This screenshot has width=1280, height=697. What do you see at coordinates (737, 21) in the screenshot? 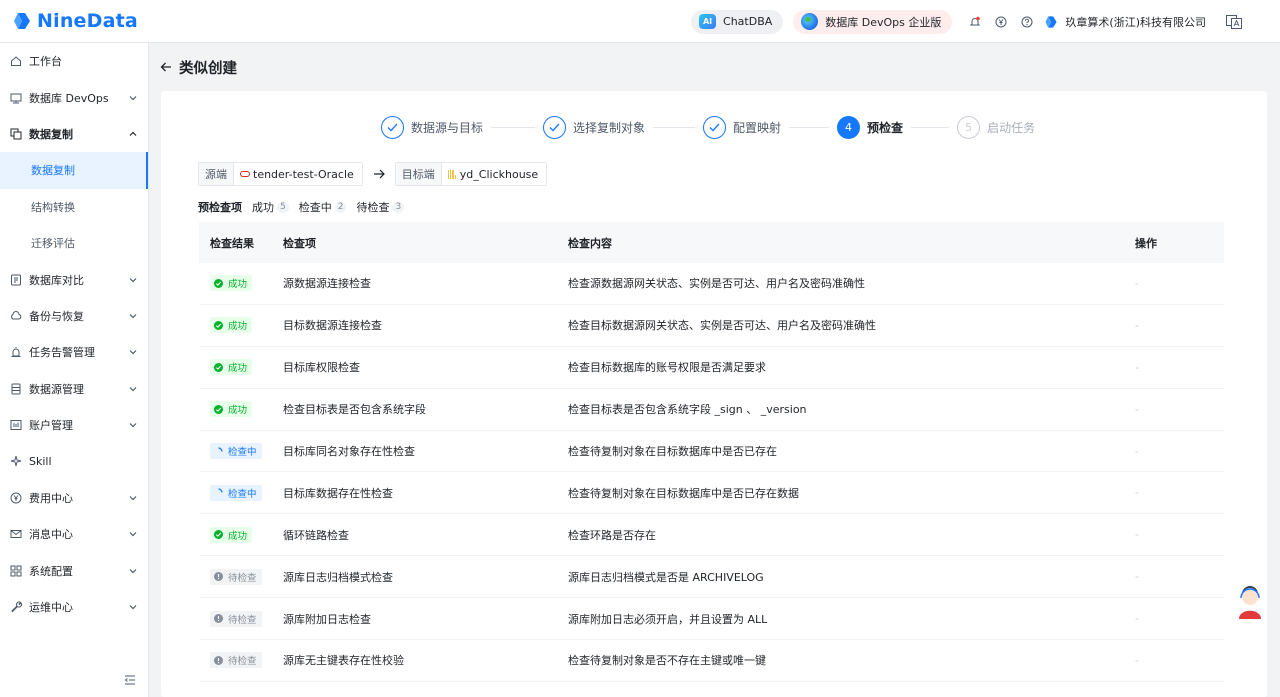
I see `chatdba-button: AI ChatDBA` at bounding box center [737, 21].